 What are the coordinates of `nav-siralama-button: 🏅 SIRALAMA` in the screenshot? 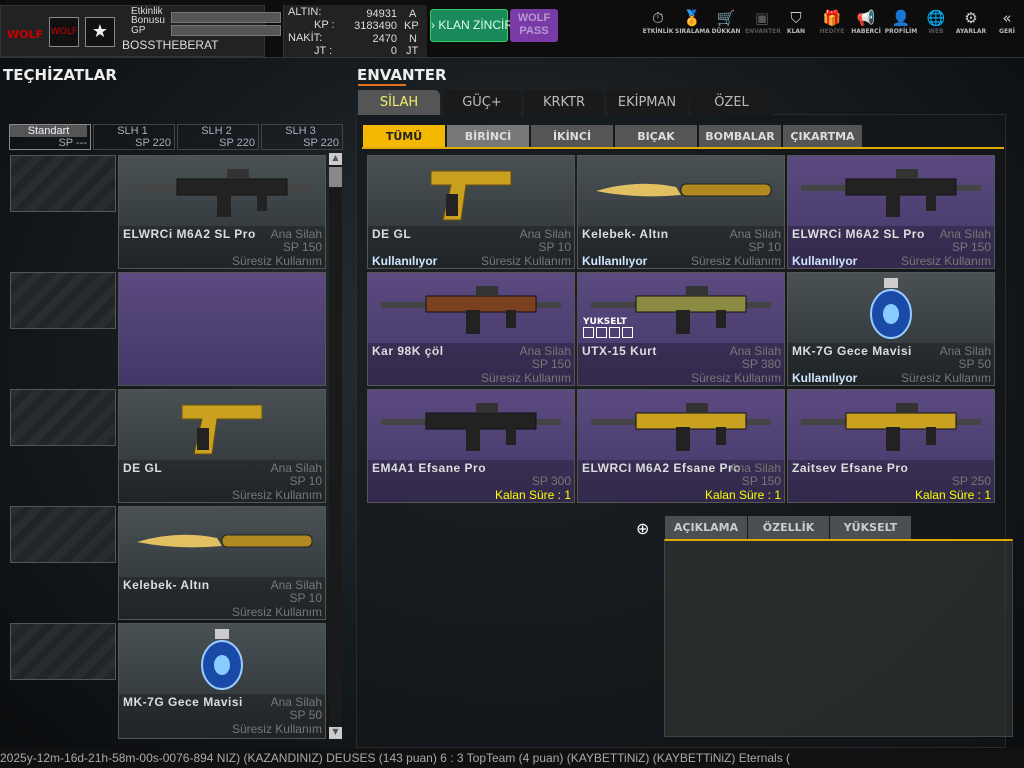 It's located at (692, 21).